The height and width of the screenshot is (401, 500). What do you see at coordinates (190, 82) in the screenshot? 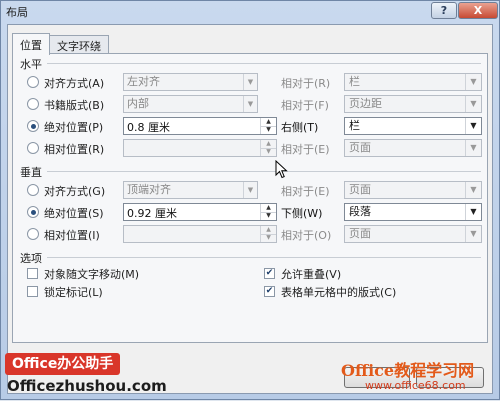
I see `horizontal-alignment-select: 左对齐 ▼` at bounding box center [190, 82].